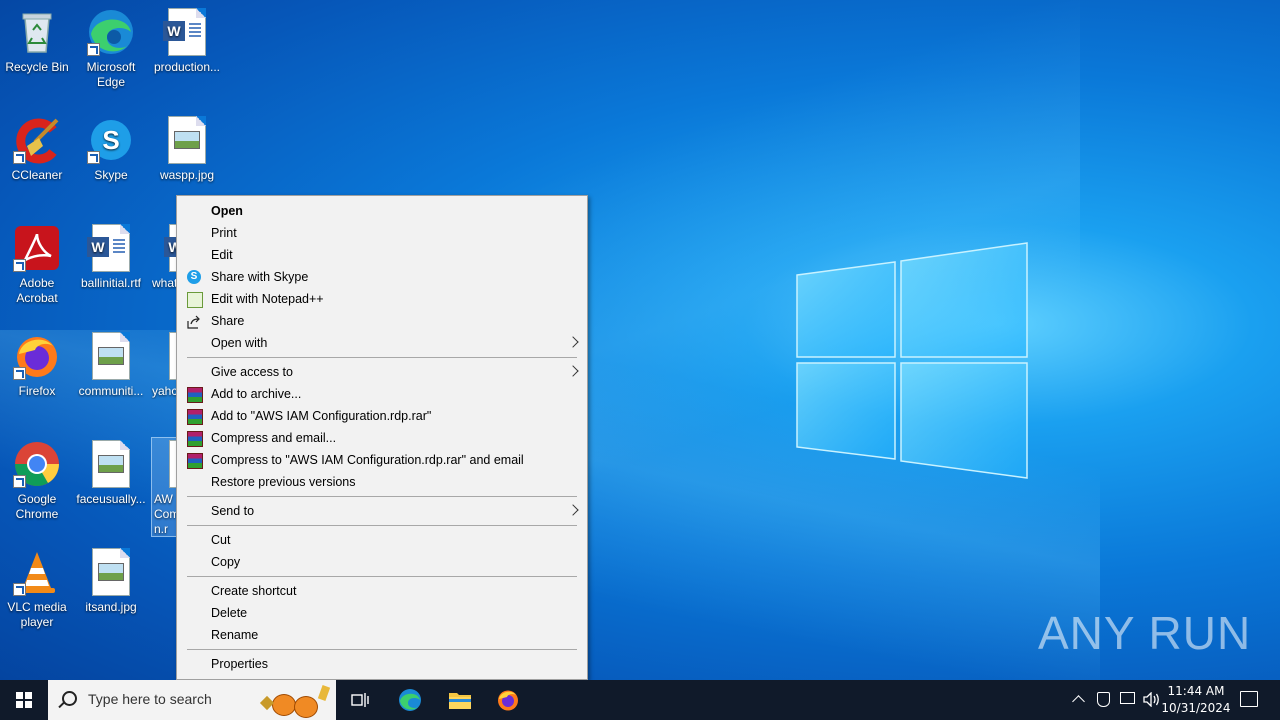  What do you see at coordinates (235, 635) in the screenshot?
I see `menu-item-label: Rename` at bounding box center [235, 635].